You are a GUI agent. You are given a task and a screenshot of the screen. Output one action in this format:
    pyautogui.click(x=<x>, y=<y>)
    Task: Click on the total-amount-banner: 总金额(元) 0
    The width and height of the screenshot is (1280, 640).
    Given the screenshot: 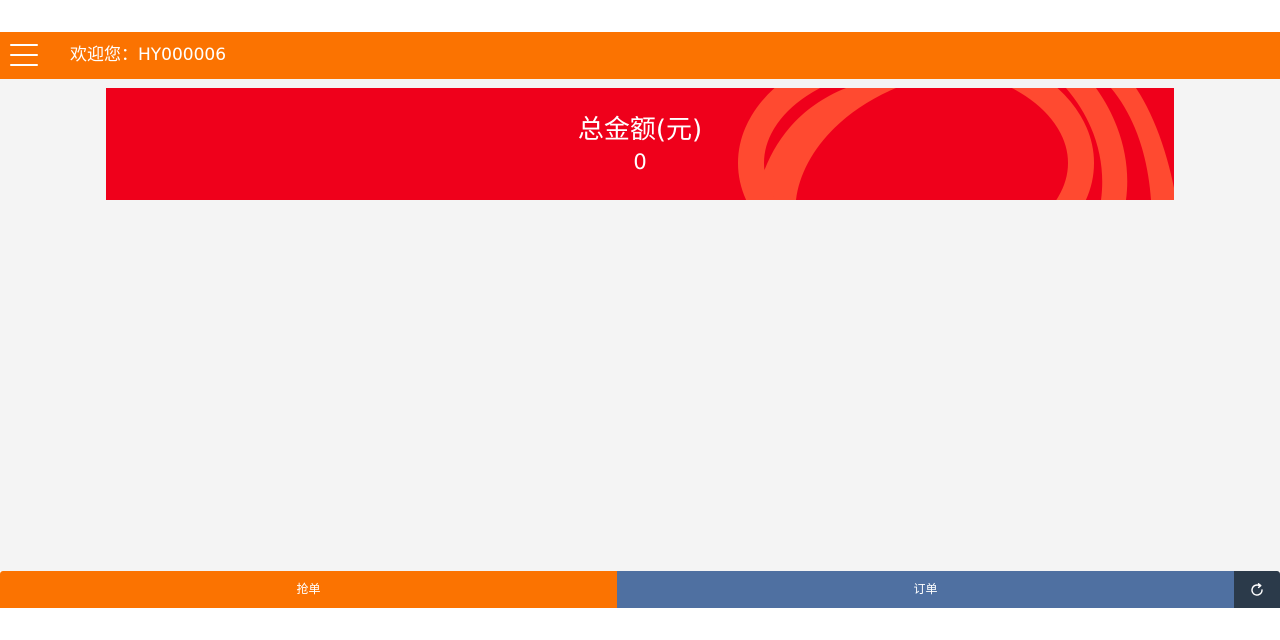 What is the action you would take?
    pyautogui.click(x=640, y=144)
    